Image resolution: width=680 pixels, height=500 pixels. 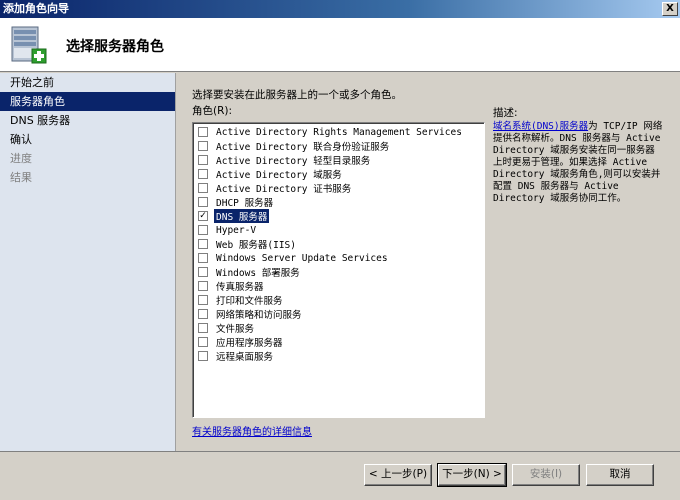 What do you see at coordinates (115, 47) in the screenshot?
I see `page-title: 选择服务器角色` at bounding box center [115, 47].